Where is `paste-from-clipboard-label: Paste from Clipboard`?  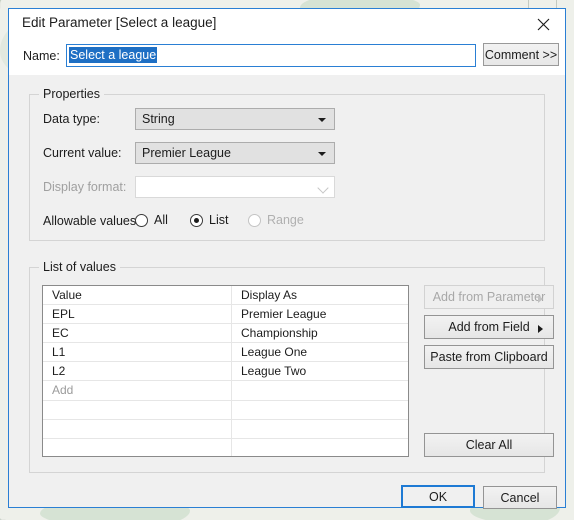
paste-from-clipboard-label: Paste from Clipboard is located at coordinates (489, 357).